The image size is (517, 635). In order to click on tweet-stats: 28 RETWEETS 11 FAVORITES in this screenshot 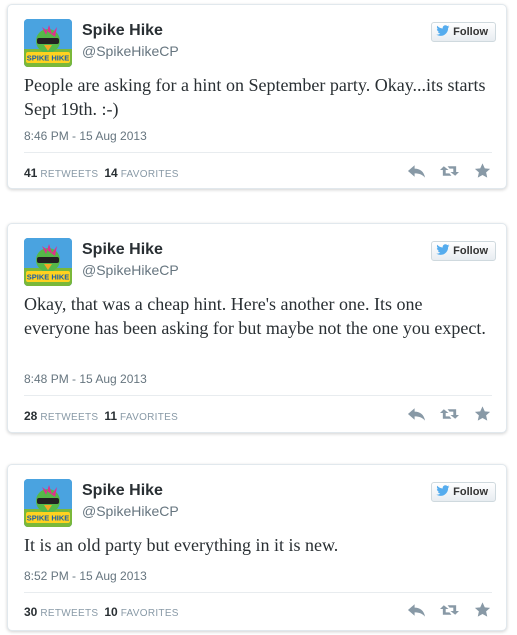, I will do `click(101, 416)`.